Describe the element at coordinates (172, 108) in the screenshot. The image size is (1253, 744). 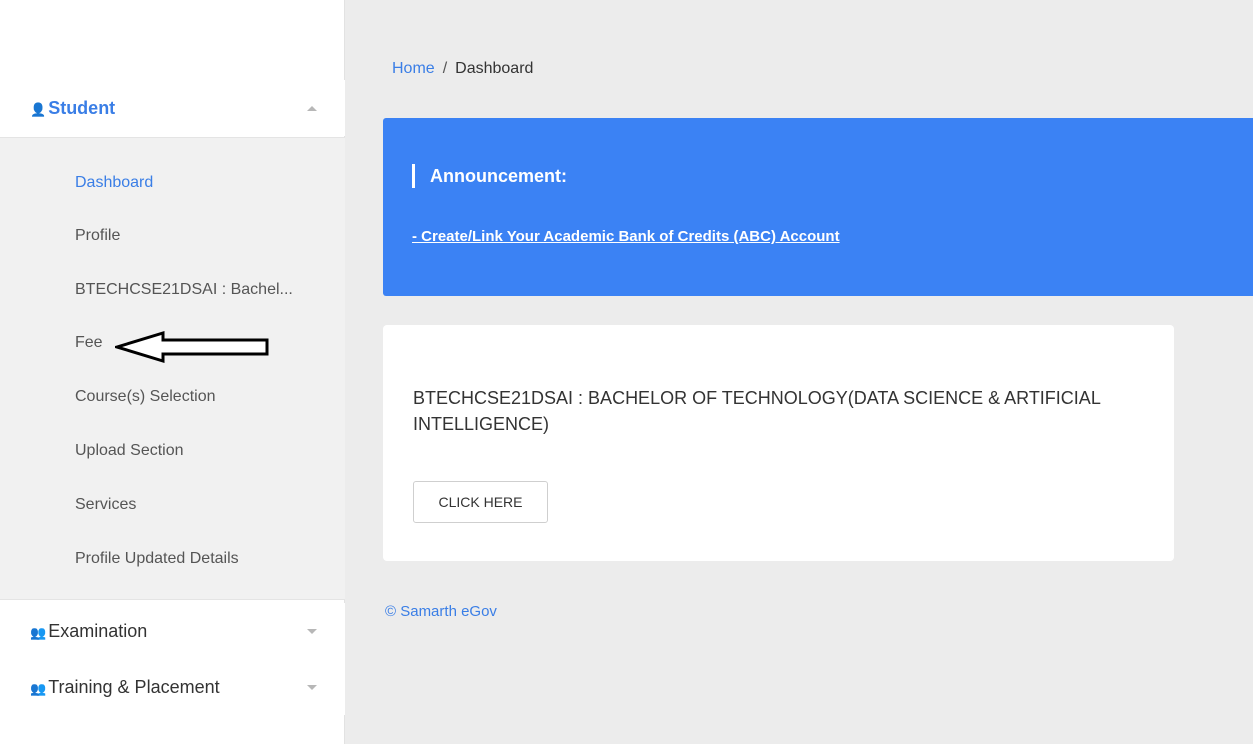
I see `sidebar-section-student: 👤 Student` at that location.